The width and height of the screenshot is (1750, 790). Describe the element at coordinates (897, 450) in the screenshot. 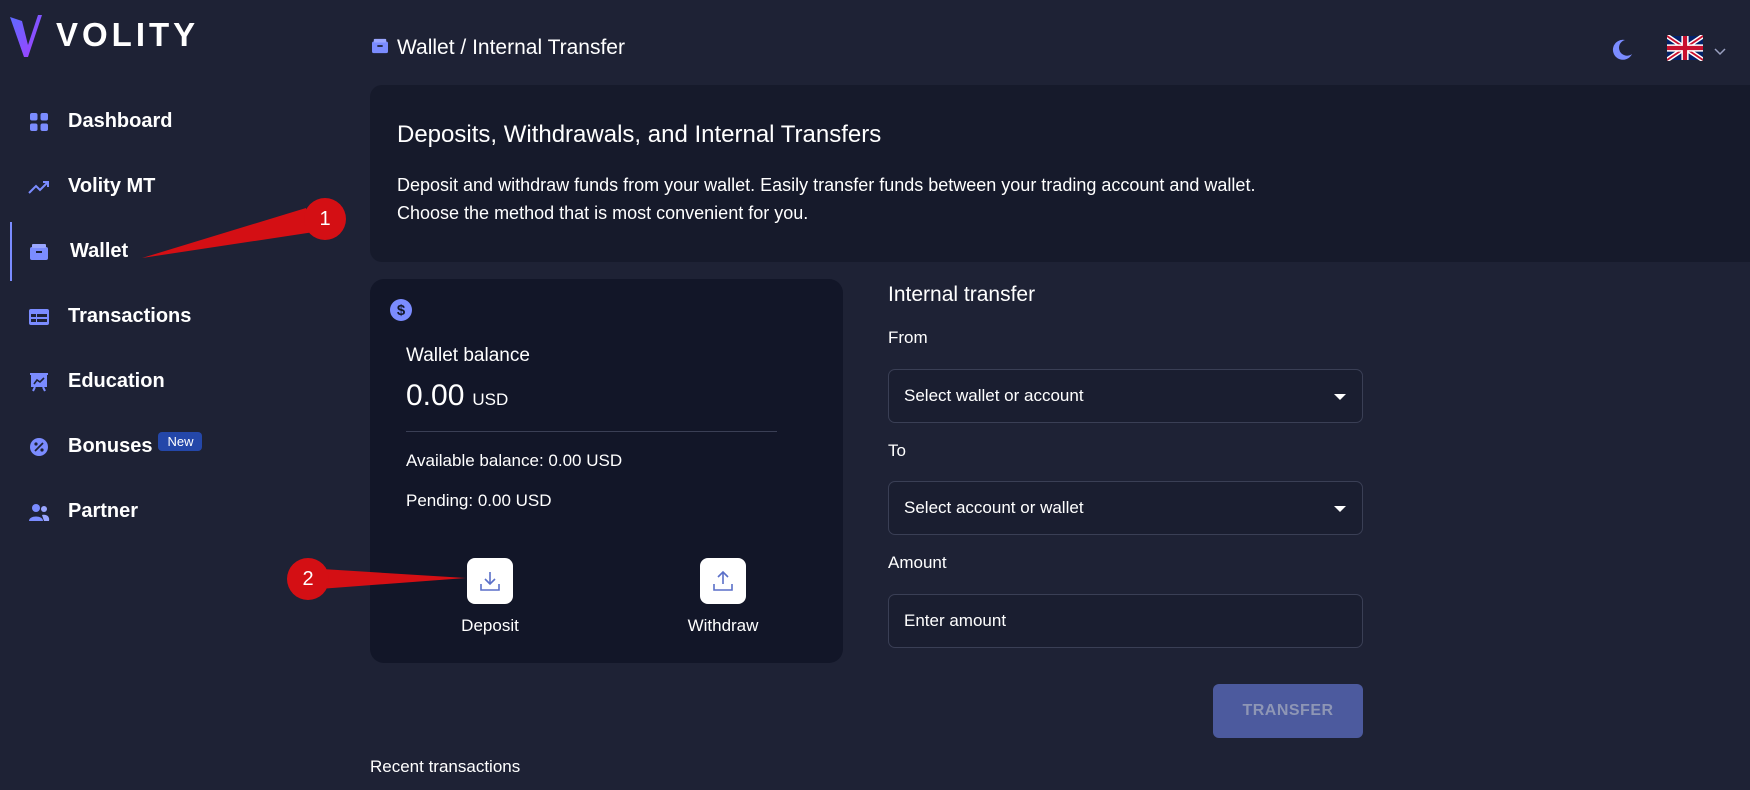

I see `to-label: To` at that location.